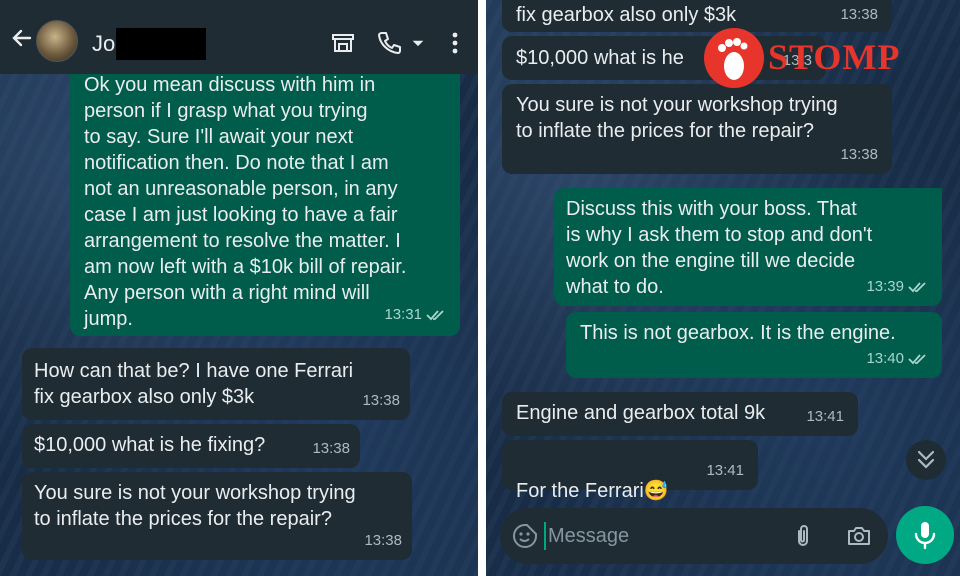 The image size is (960, 576). I want to click on message-text: This is not gearbox. It is the engine., so click(738, 333).